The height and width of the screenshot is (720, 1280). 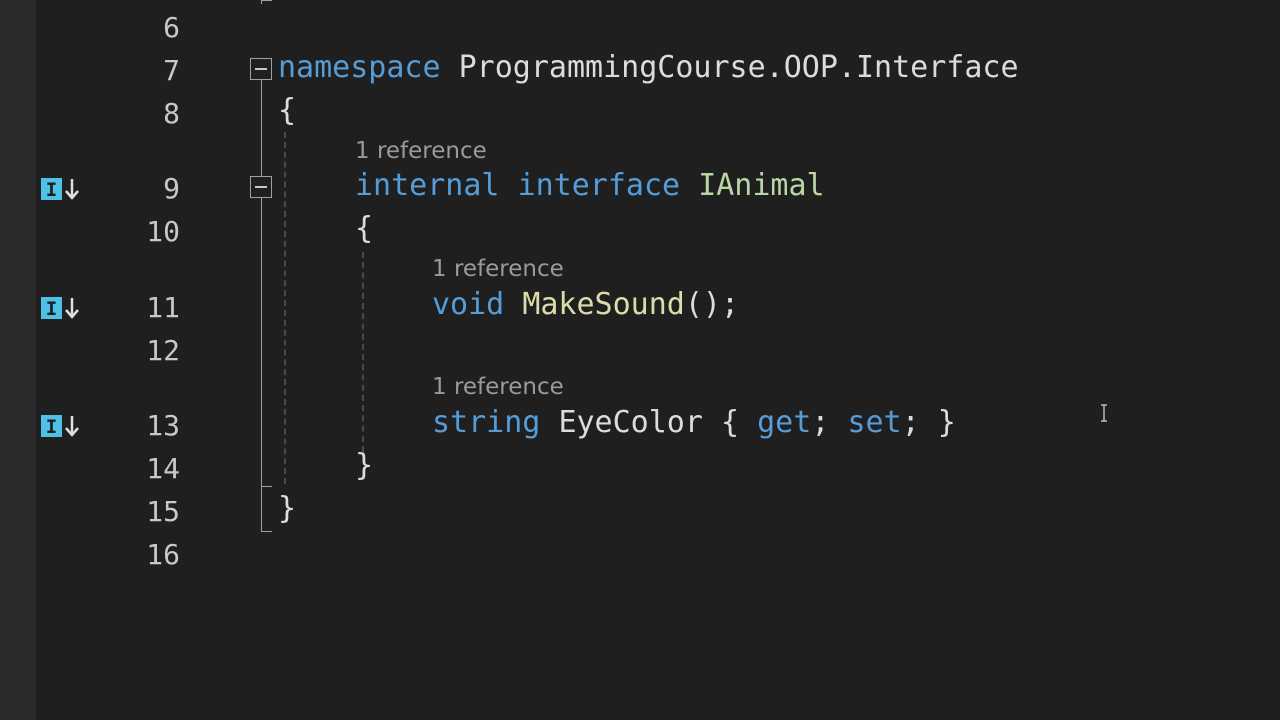 I want to click on interface-name: IAnimal, so click(x=761, y=185).